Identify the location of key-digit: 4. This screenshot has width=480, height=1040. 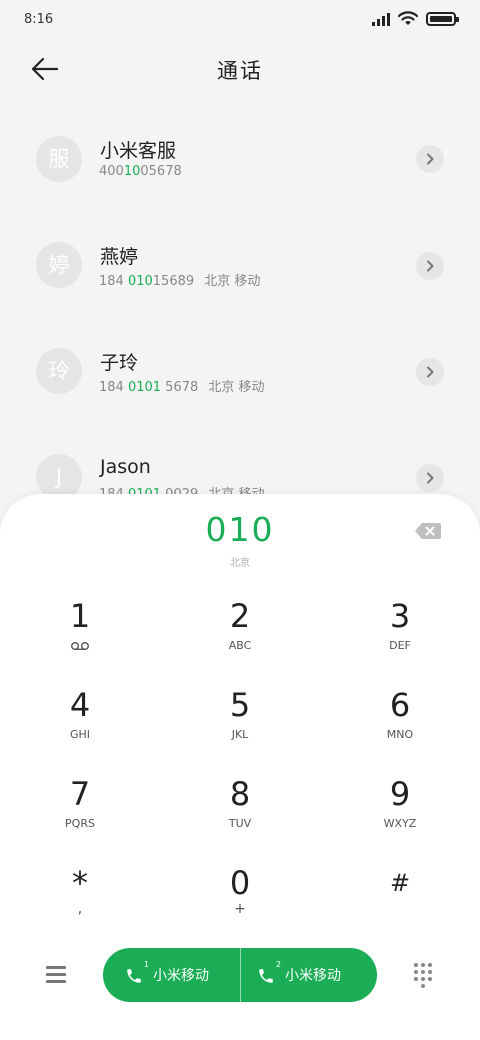
(80, 705).